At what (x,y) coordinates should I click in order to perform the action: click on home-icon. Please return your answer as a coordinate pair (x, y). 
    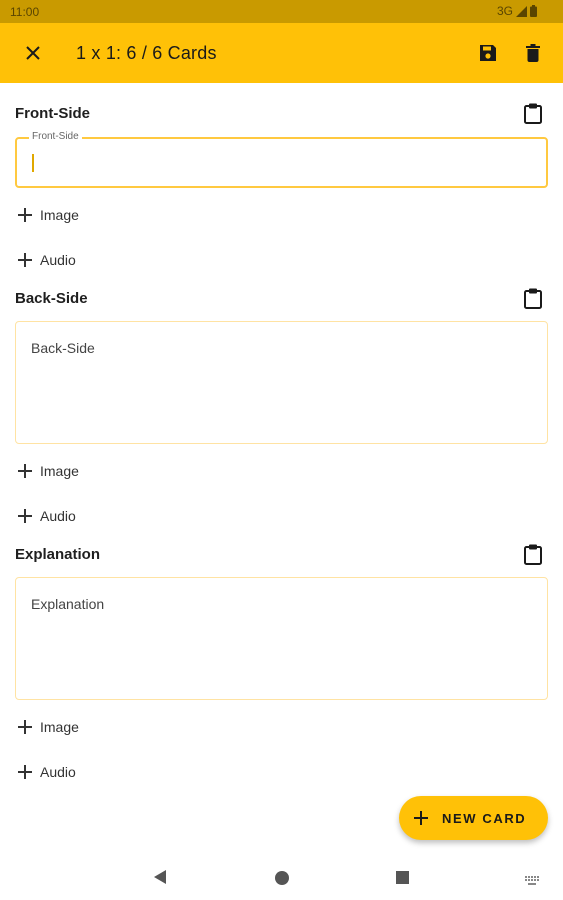
    Looking at the image, I should click on (282, 878).